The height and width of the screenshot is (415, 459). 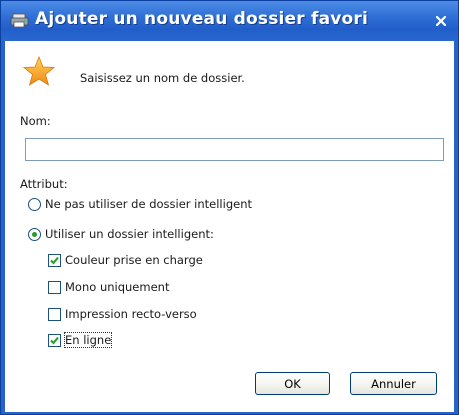 I want to click on checkbox-mono-only: Mono uniquement, so click(x=108, y=287).